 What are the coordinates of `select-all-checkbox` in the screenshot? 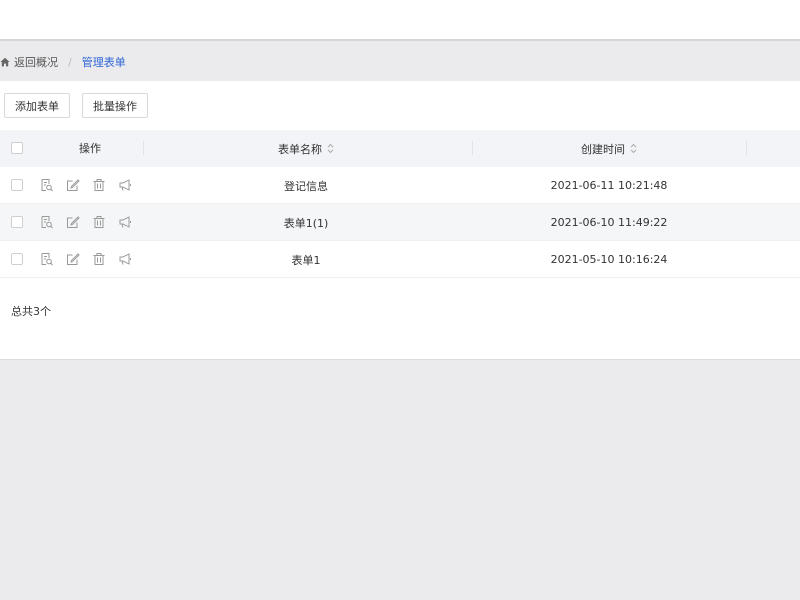 It's located at (17, 148).